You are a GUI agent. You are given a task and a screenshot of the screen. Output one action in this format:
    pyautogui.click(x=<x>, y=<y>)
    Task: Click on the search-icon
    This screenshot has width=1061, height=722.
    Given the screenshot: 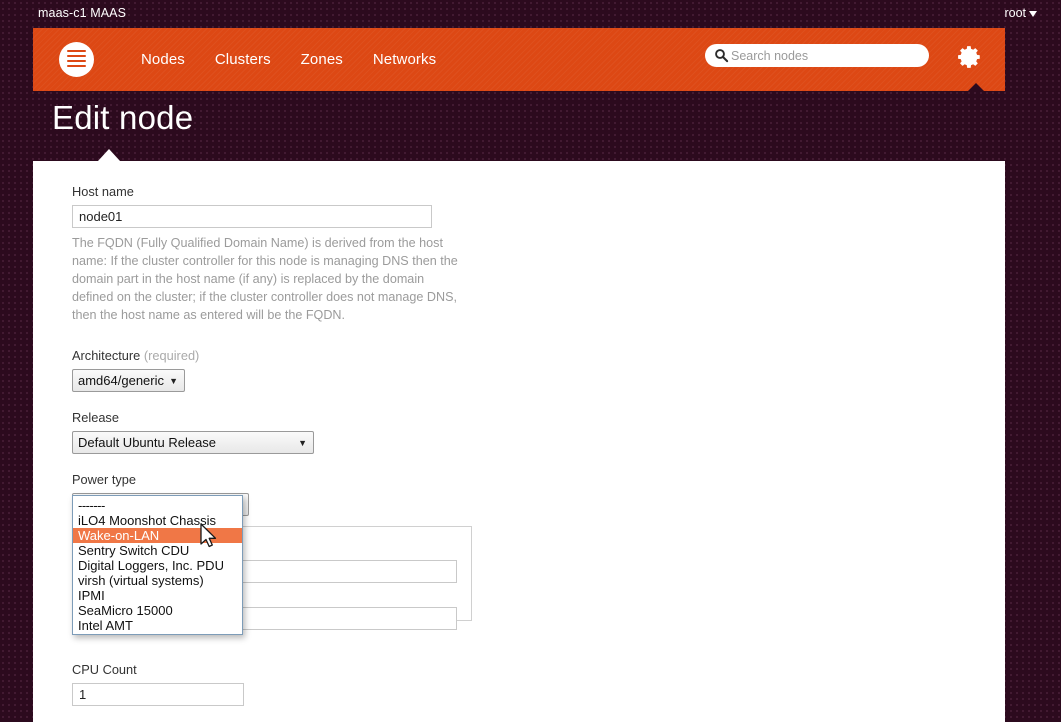 What is the action you would take?
    pyautogui.click(x=722, y=56)
    